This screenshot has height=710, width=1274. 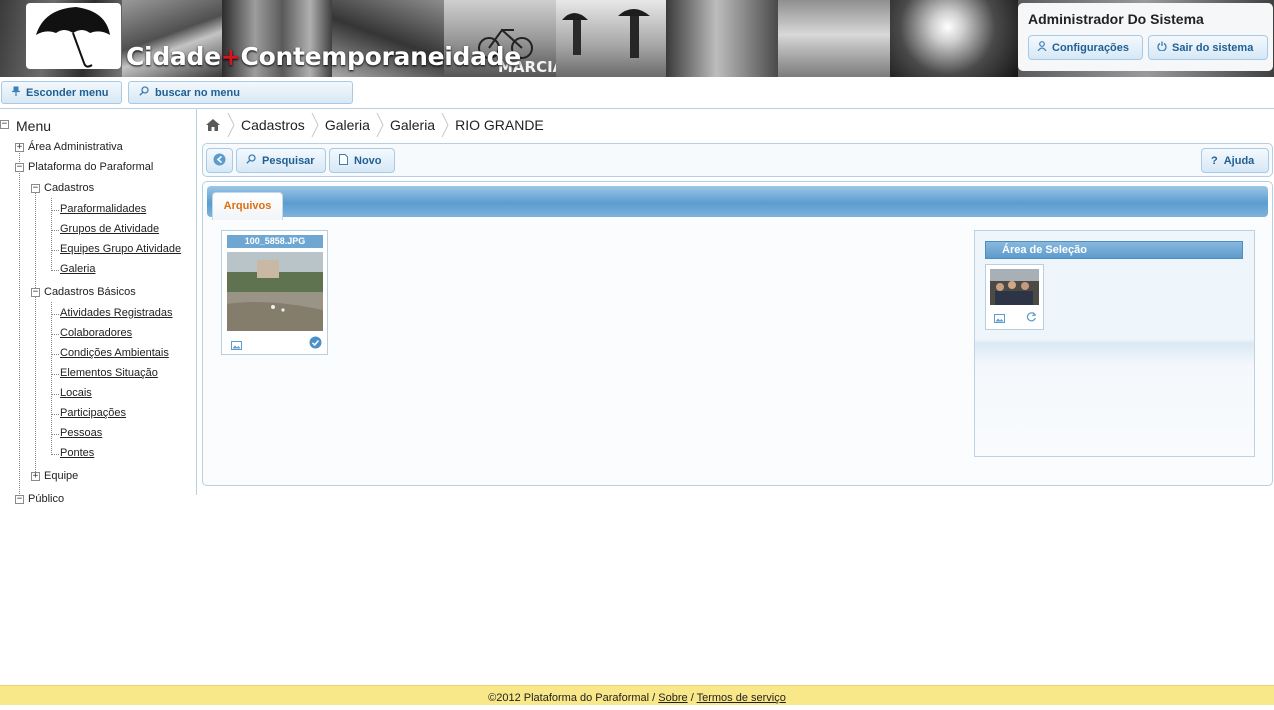 I want to click on menu-link-pessoas: Pessoas, so click(x=81, y=433).